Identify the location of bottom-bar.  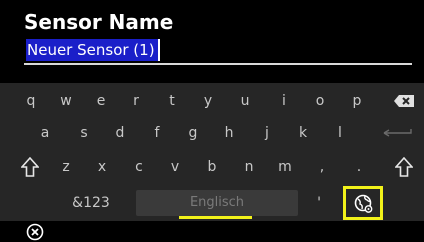
(212, 231).